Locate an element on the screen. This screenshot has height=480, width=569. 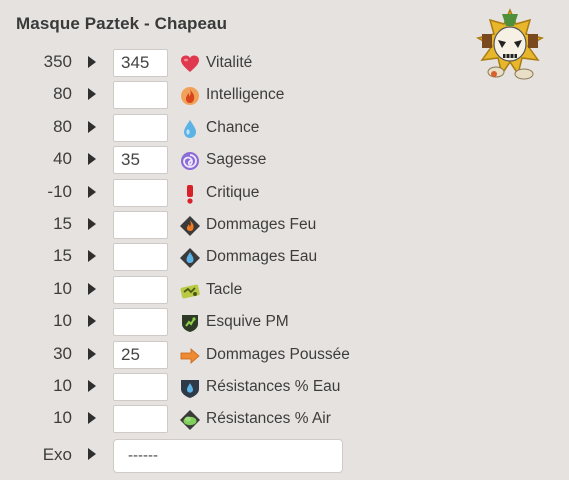
stat-label: Chance is located at coordinates (233, 127).